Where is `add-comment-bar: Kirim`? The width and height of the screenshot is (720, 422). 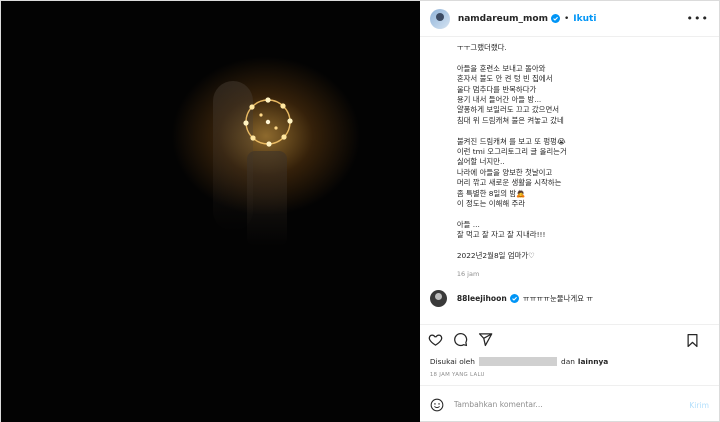 add-comment-bar: Kirim is located at coordinates (569, 403).